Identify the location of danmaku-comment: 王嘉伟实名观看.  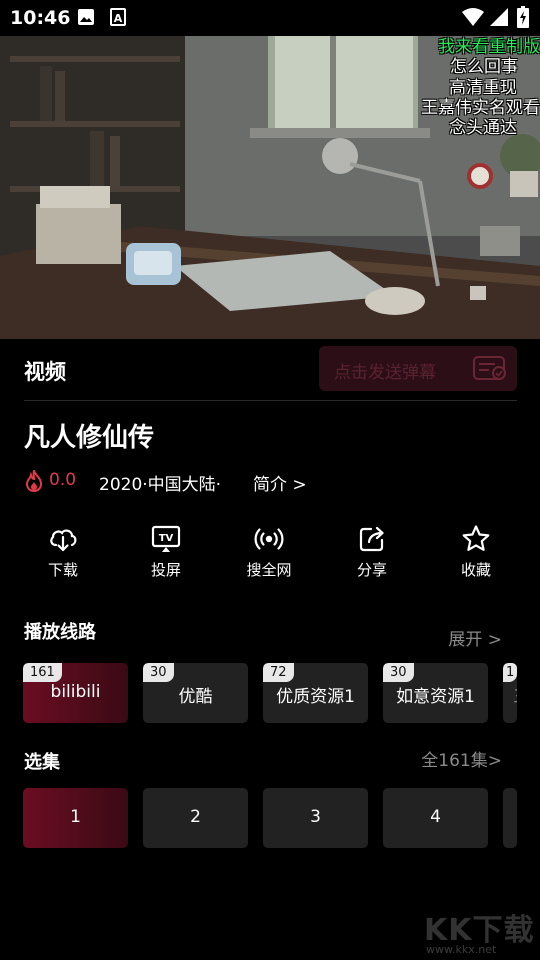
(480, 108).